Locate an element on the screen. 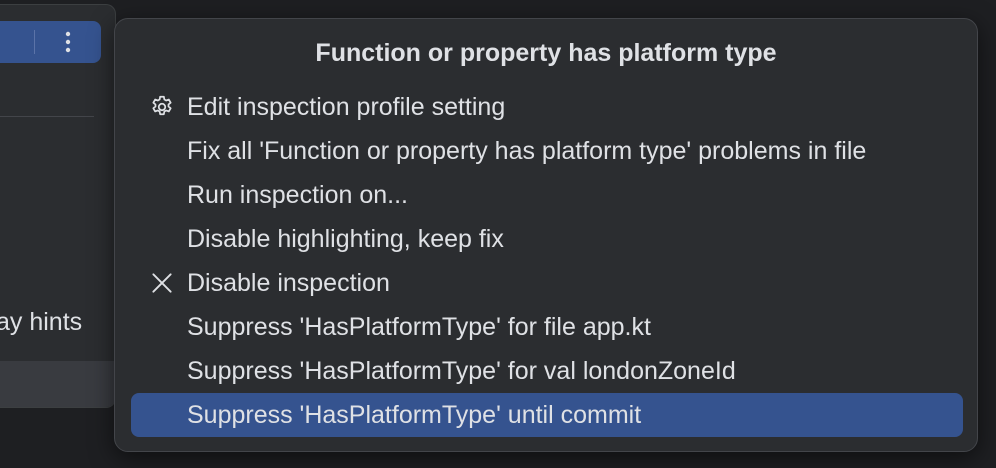 The image size is (996, 468). menu-item-suppress-until-commit: Suppress 'HasPlatformType' until commit is located at coordinates (547, 415).